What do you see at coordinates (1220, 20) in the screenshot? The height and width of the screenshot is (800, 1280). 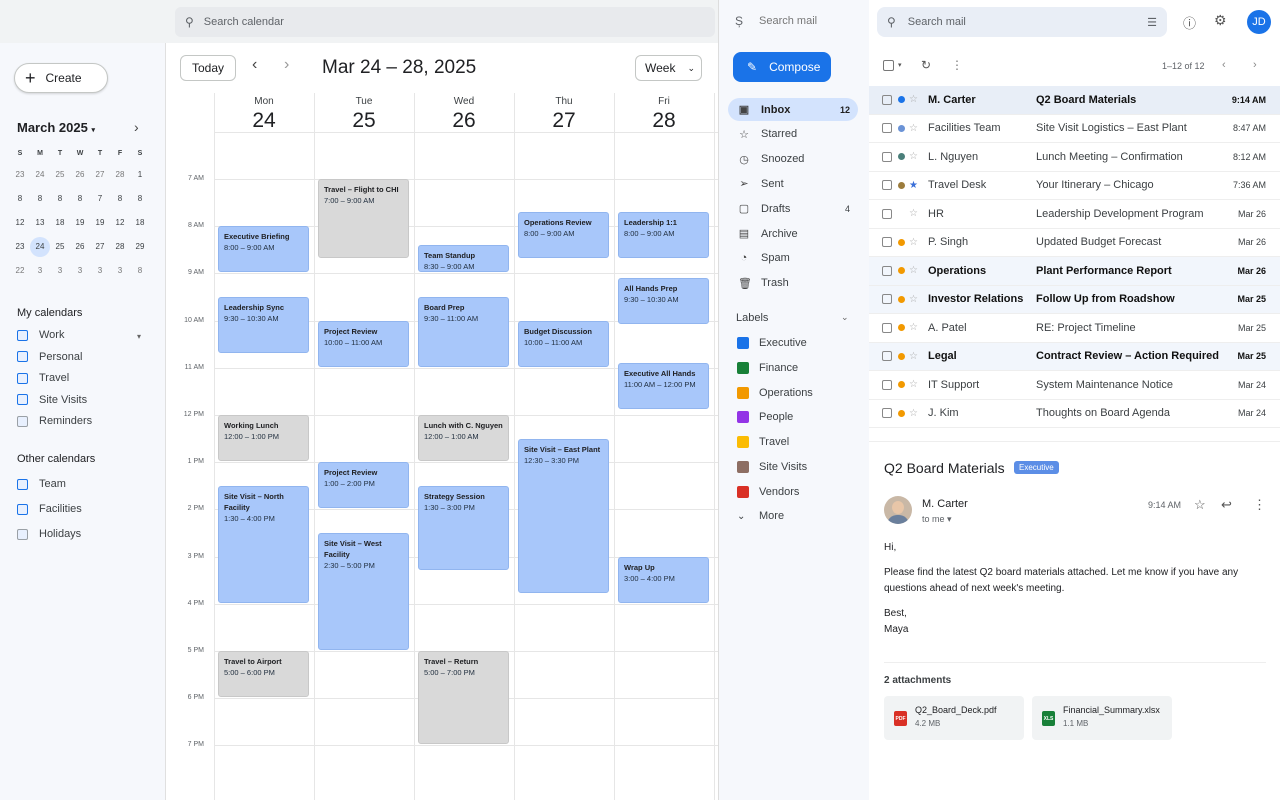 I see `gear-icon: ⚙` at bounding box center [1220, 20].